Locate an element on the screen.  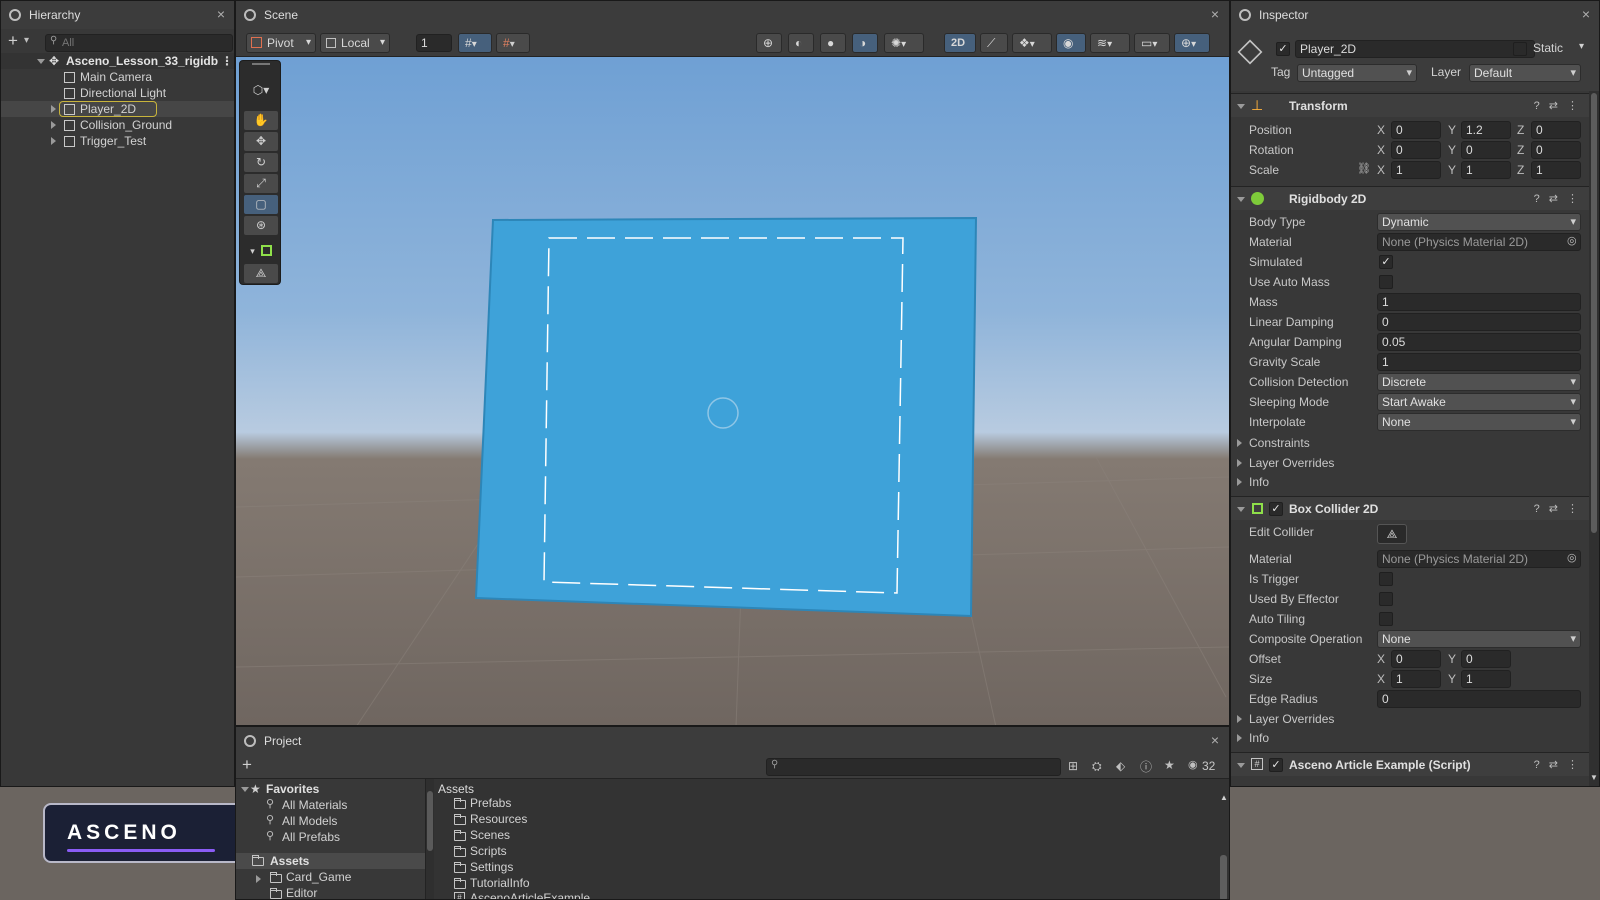
folder-item: Resources is located at coordinates (498, 819).